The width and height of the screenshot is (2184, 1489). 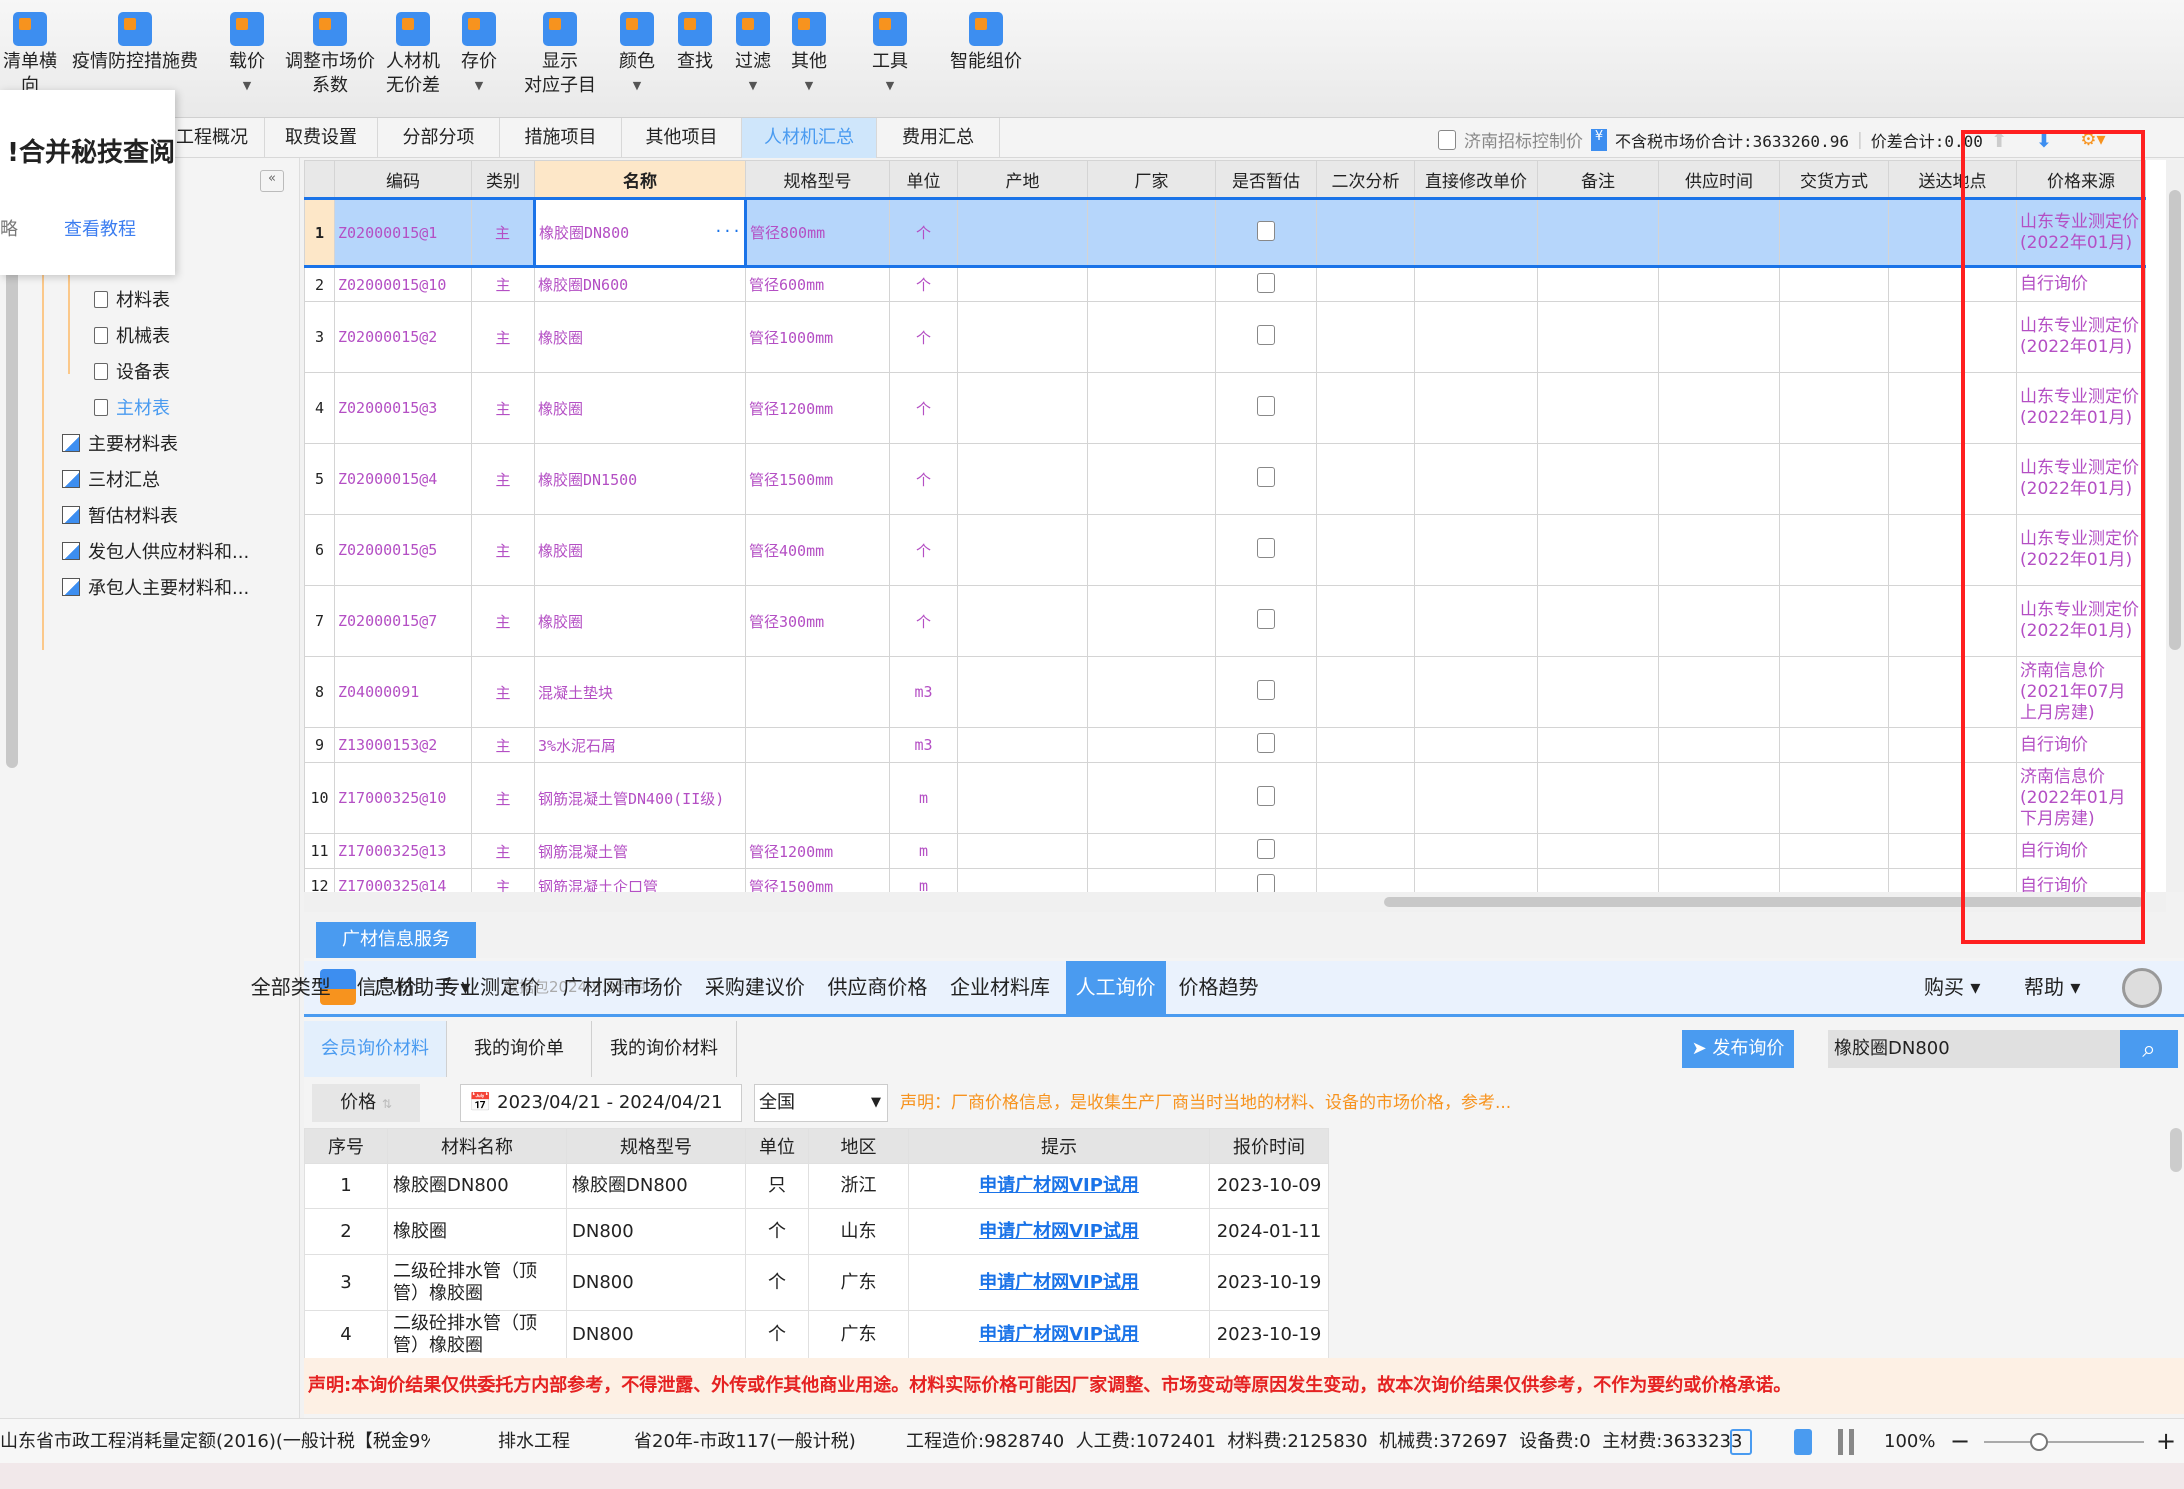 I want to click on column-header: 供应时间, so click(x=1719, y=179).